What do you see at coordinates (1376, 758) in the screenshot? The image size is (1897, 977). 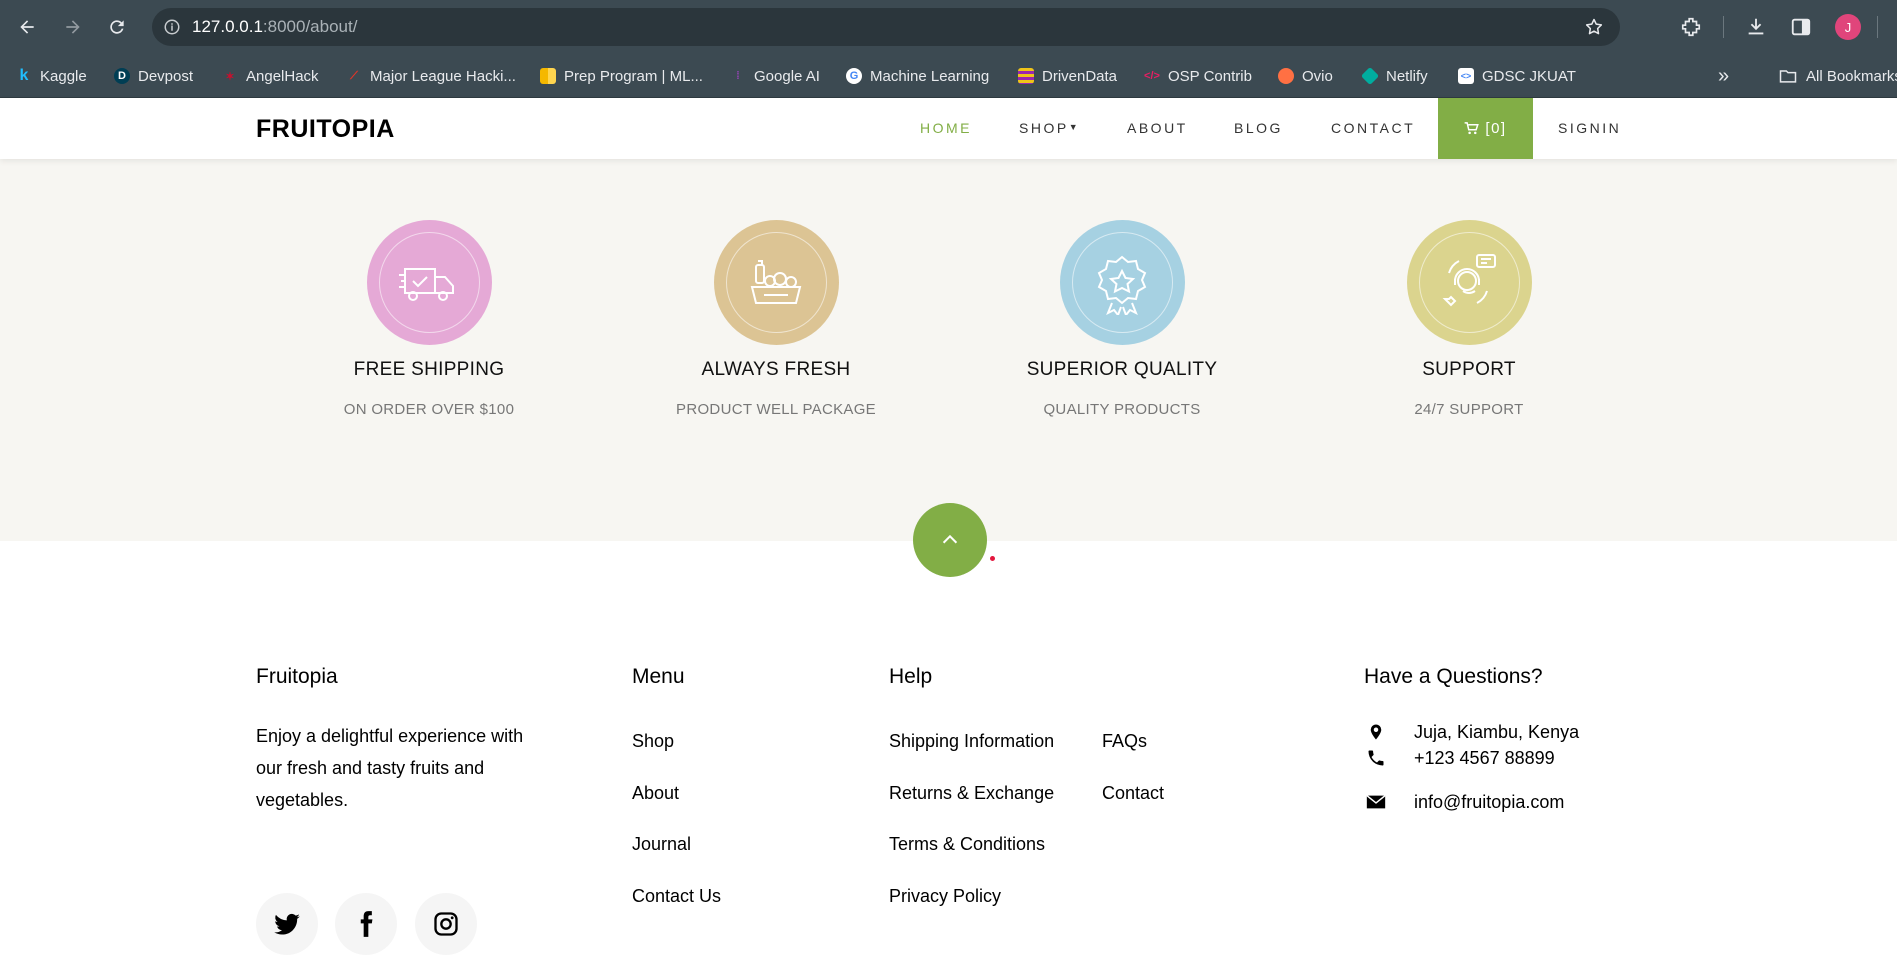 I see `phone-icon` at bounding box center [1376, 758].